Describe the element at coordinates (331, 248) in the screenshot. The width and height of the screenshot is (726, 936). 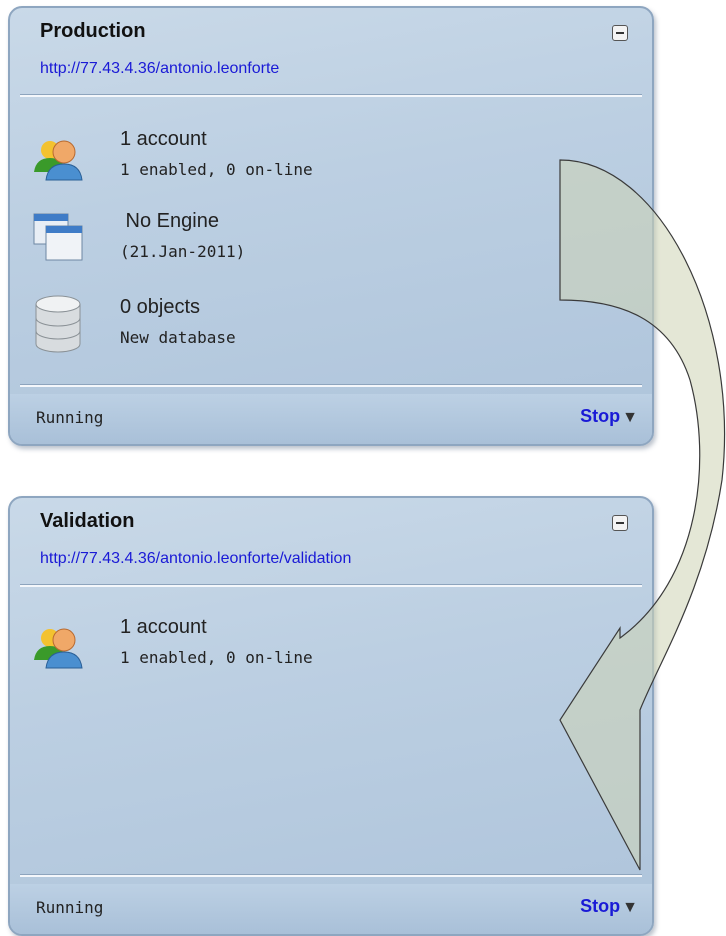
I see `row-engine: No Engine (21.Jan-2011)` at that location.